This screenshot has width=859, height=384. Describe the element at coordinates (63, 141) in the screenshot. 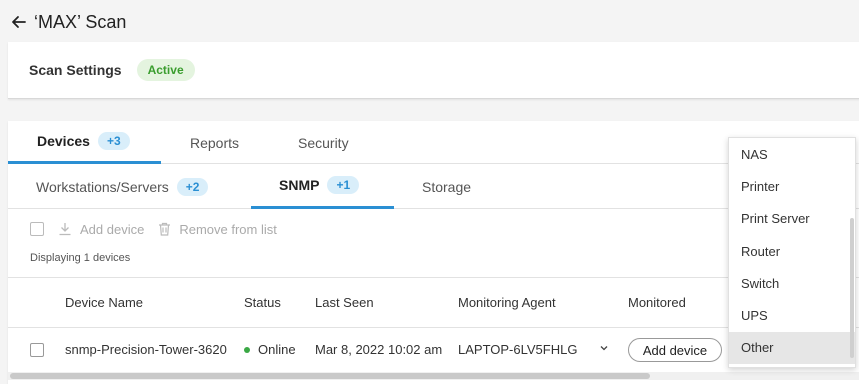

I see `tab-label: Devices` at that location.